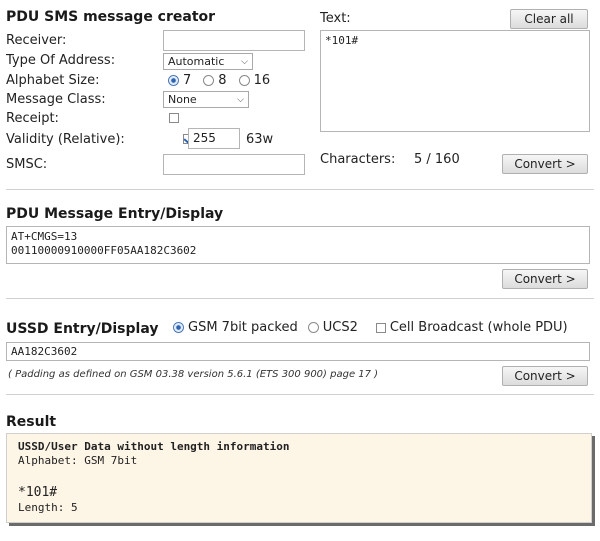 Image resolution: width=600 pixels, height=541 pixels. What do you see at coordinates (173, 80) in the screenshot?
I see `alphabet-7-radio` at bounding box center [173, 80].